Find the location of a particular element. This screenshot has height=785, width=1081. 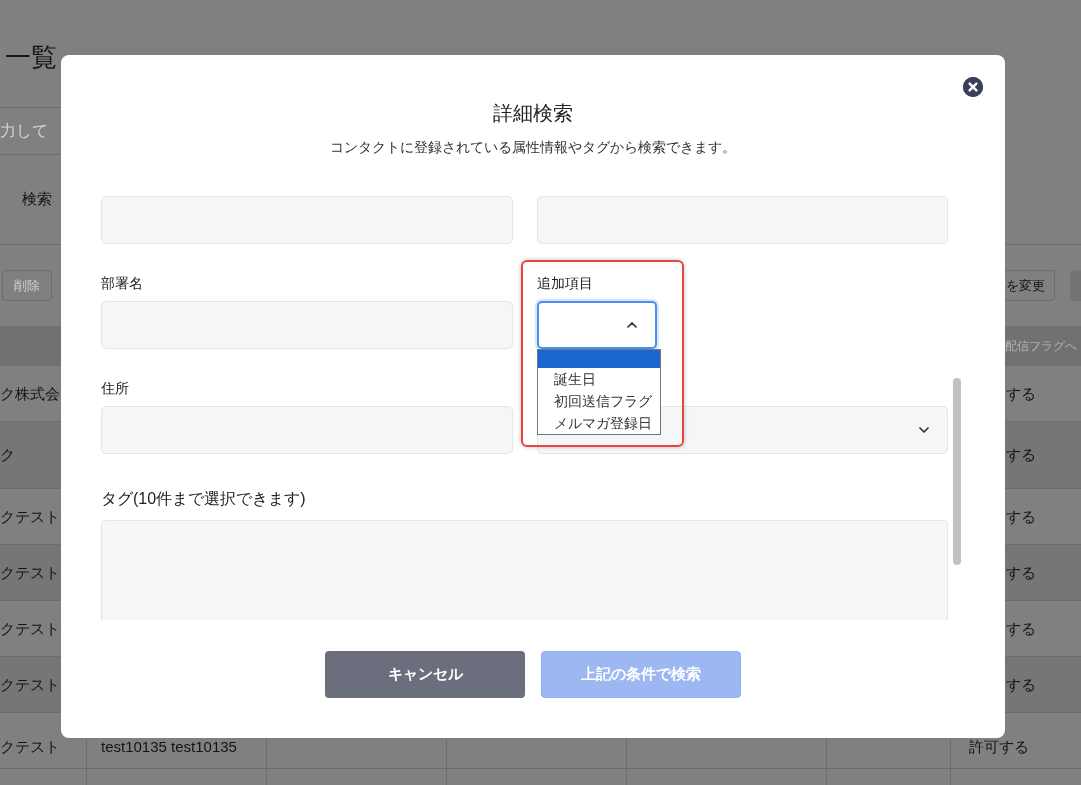

column-header: 配信フラグへ is located at coordinates (1041, 346).